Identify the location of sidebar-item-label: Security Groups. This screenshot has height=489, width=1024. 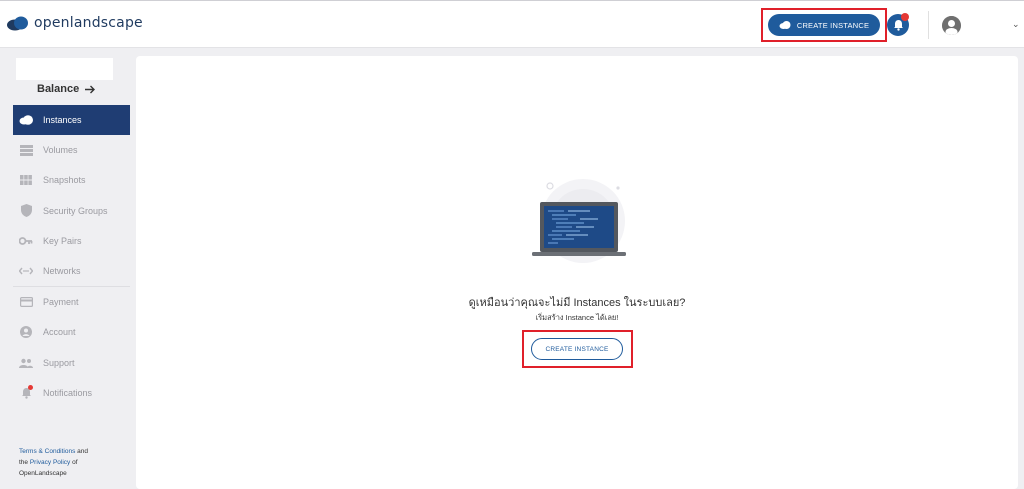
(75, 210).